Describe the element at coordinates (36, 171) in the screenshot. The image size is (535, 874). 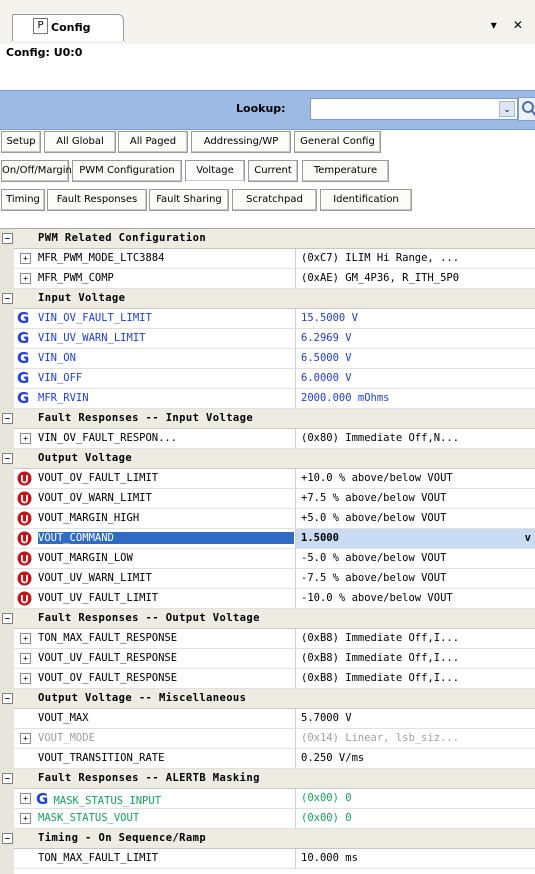
I see `tab-on-off-margin: On/Off/Margin` at that location.